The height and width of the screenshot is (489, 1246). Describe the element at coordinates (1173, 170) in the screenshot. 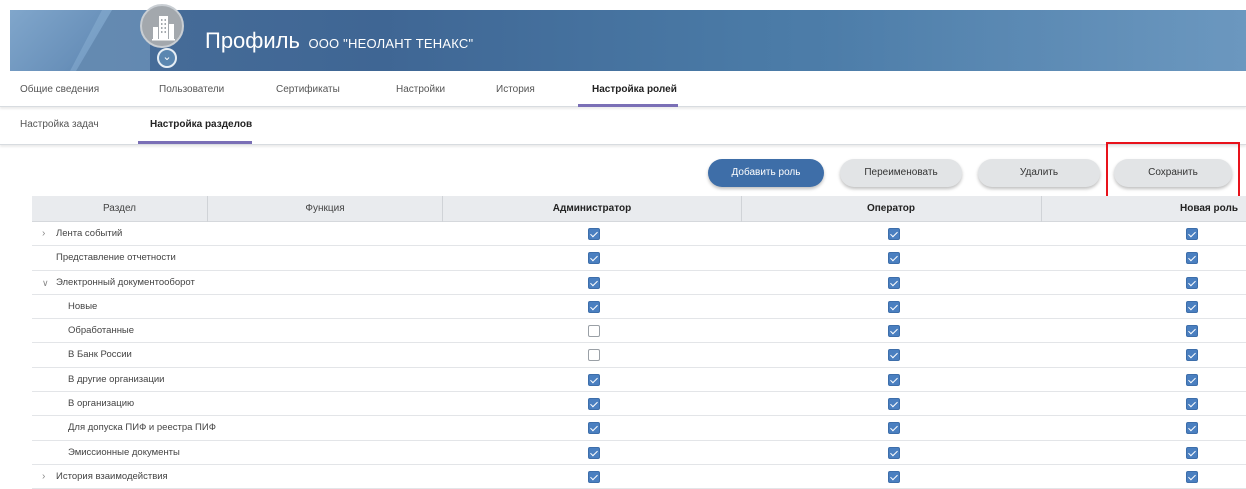

I see `save-button-highlight` at that location.